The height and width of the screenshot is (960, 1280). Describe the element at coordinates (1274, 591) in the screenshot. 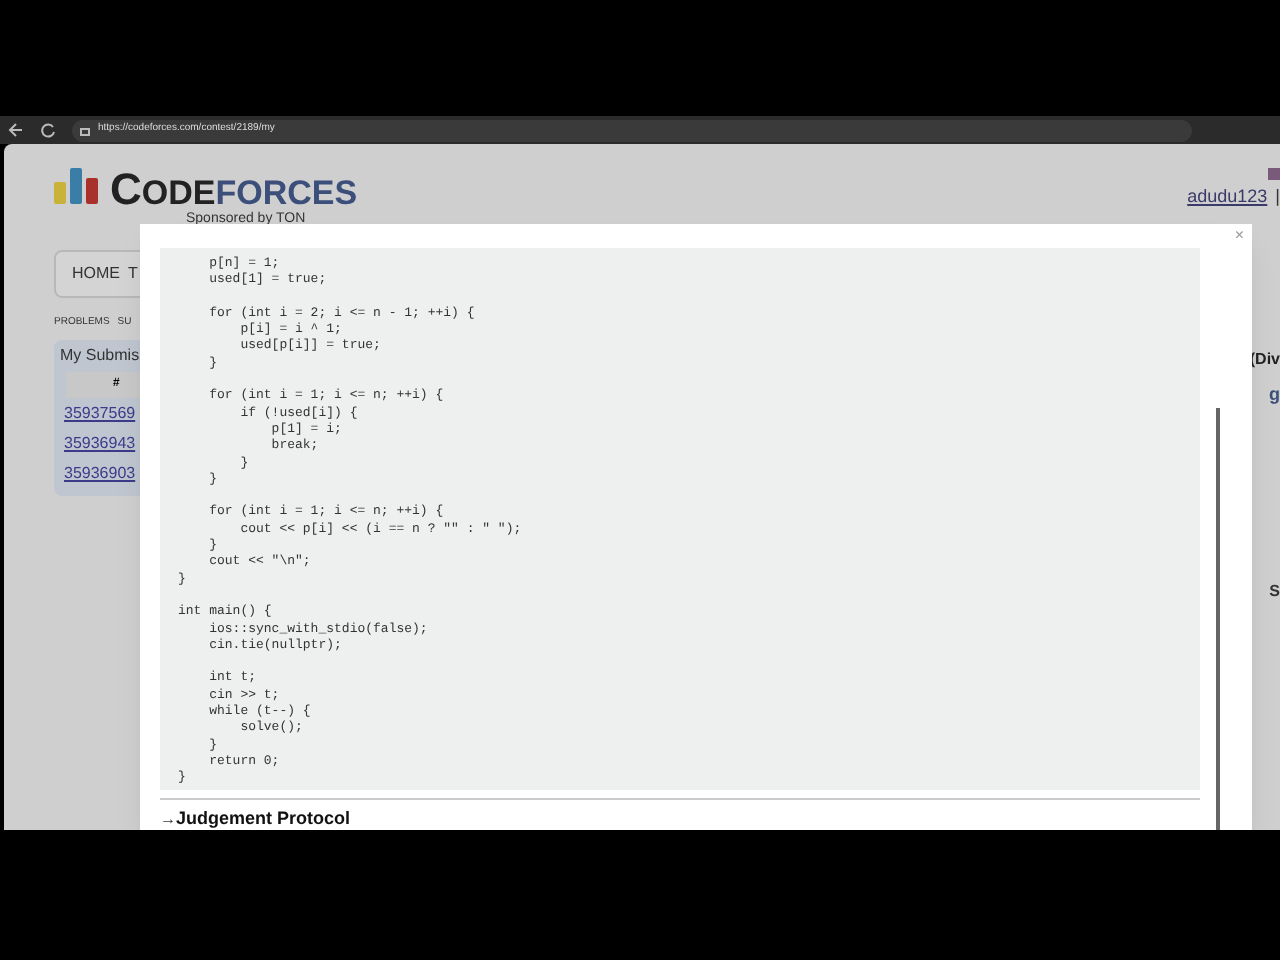

I see `page-text: S` at that location.